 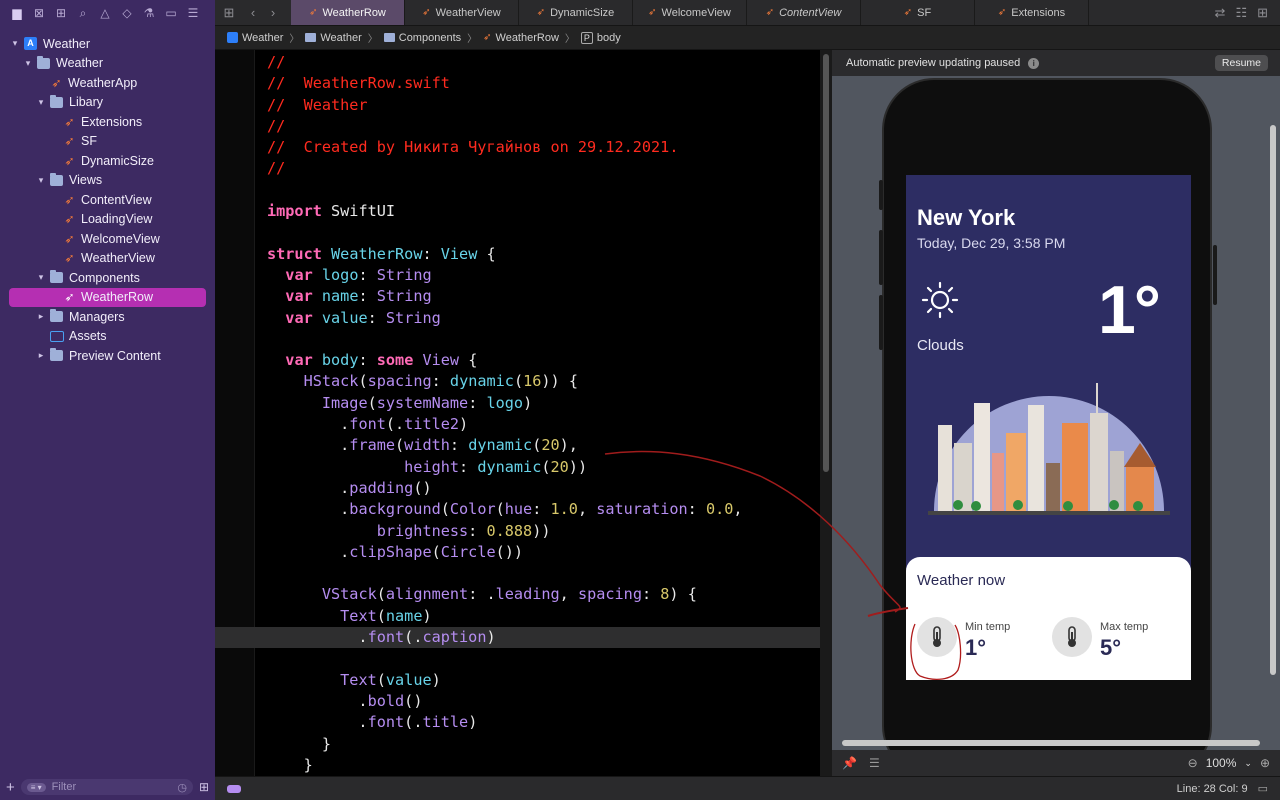 I want to click on tree-item: ➶ WeatherRow, so click(x=107, y=297).